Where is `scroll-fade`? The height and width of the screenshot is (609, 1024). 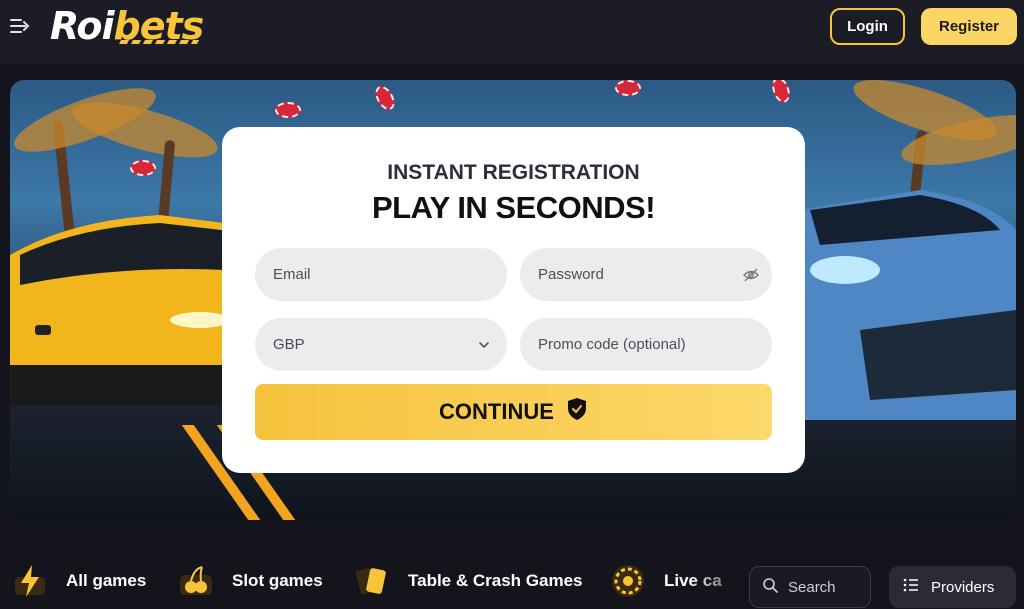 scroll-fade is located at coordinates (720, 582).